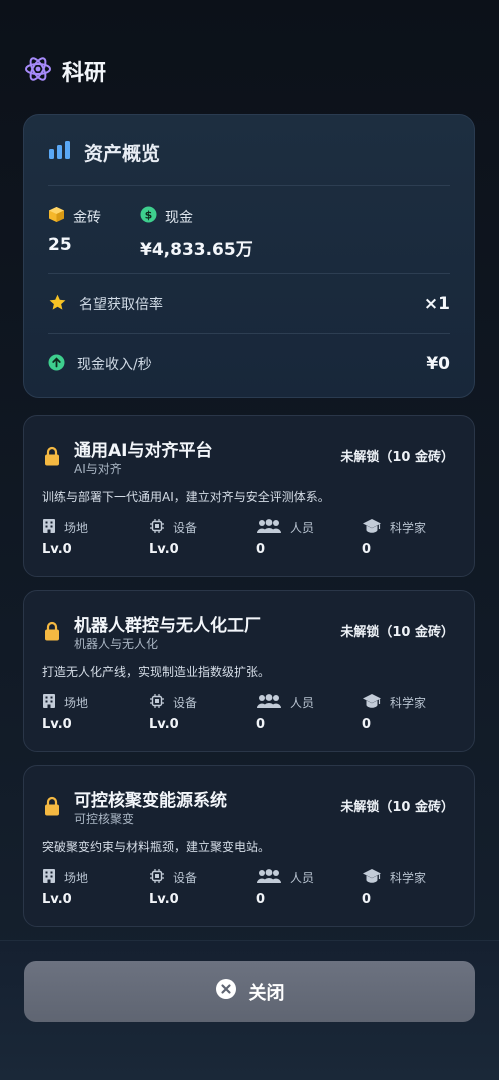  Describe the element at coordinates (56, 364) in the screenshot. I see `arrow-up-circle-icon` at that location.